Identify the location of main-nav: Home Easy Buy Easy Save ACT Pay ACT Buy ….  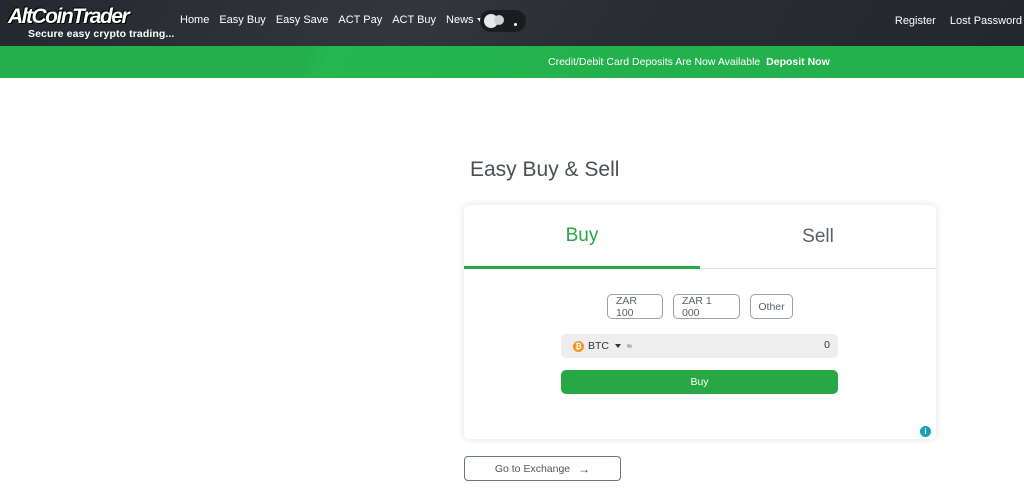
(336, 20).